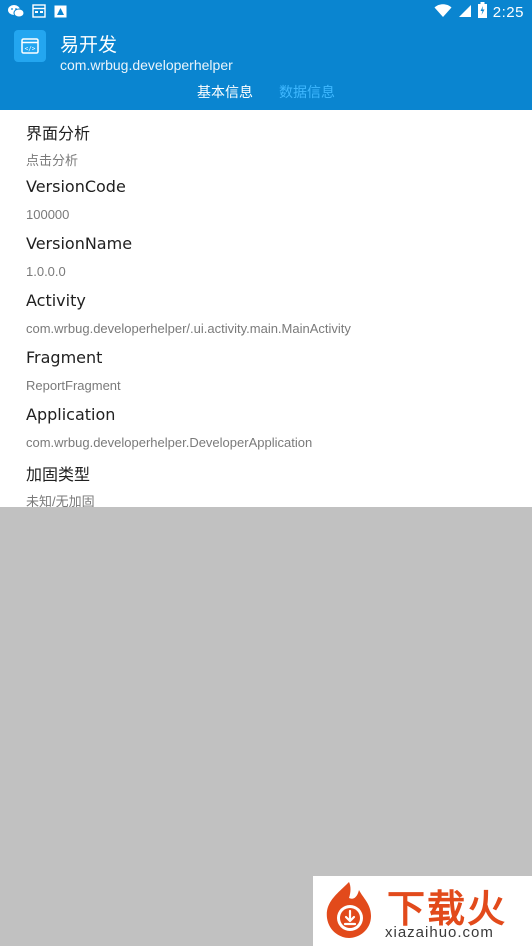 This screenshot has height=946, width=532. I want to click on info-label-version-name: VersionName, so click(79, 243).